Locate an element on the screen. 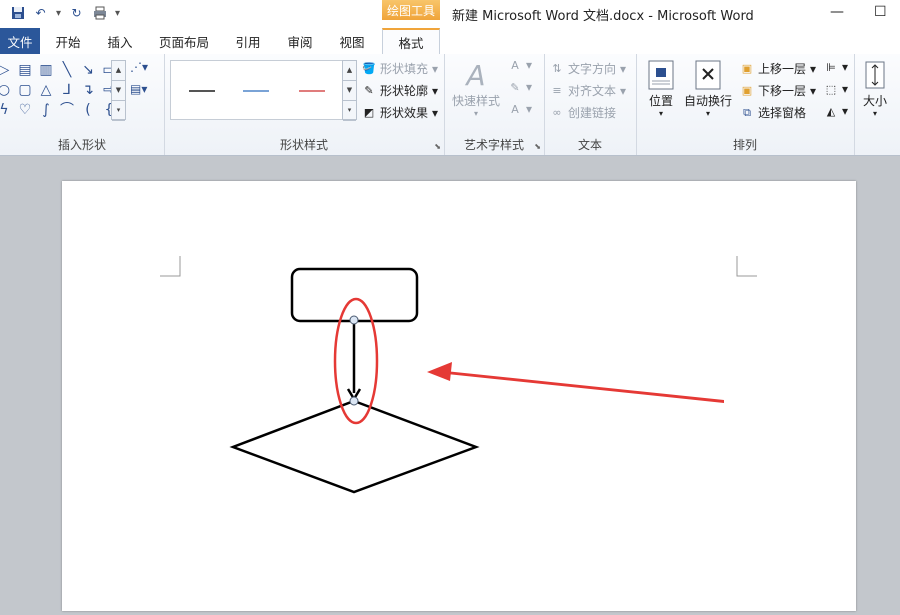 The width and height of the screenshot is (900, 615). maximize-button: ☐ is located at coordinates (880, 12).